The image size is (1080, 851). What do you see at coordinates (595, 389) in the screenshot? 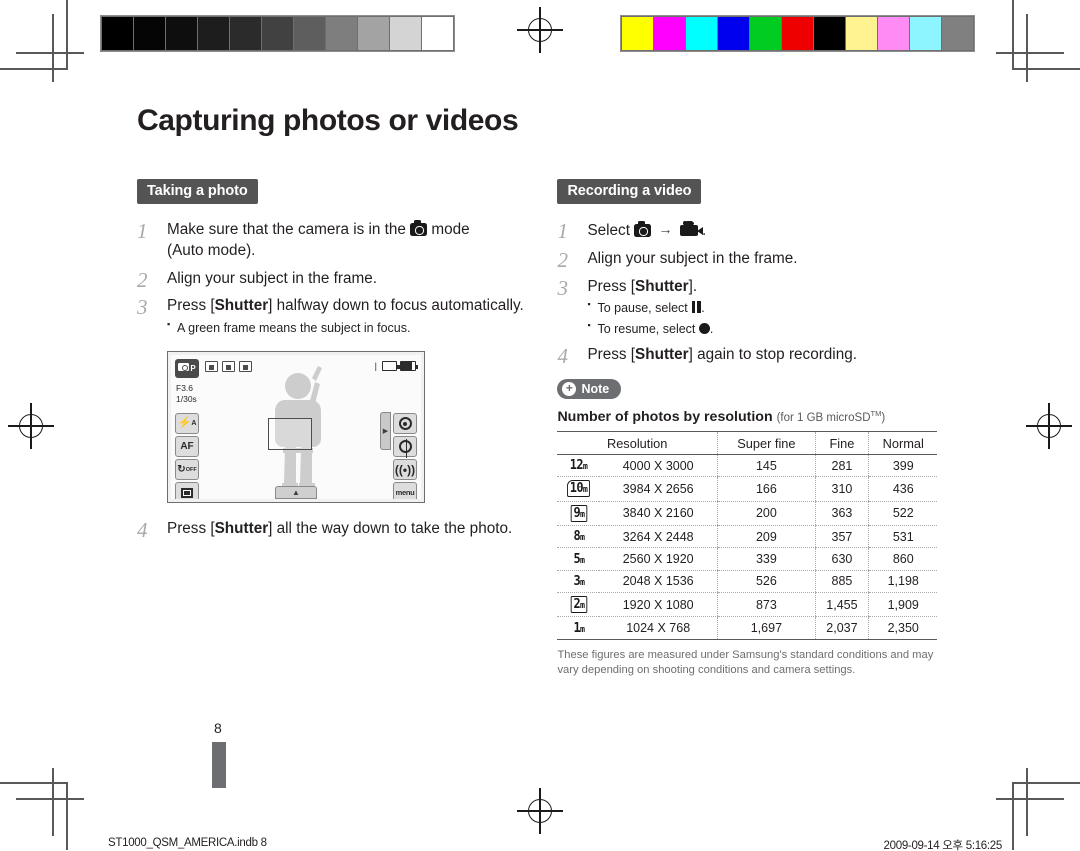
I see `note-label: Note` at bounding box center [595, 389].